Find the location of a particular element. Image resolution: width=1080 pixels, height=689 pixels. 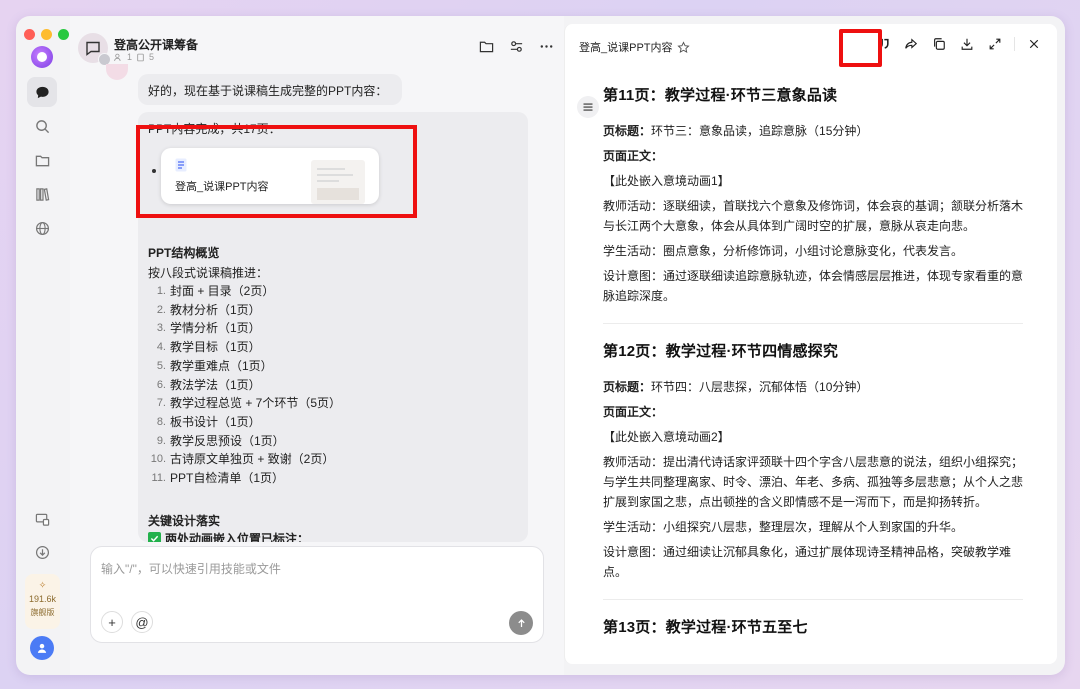

list-text: 学情分析（1页） is located at coordinates (215, 328).